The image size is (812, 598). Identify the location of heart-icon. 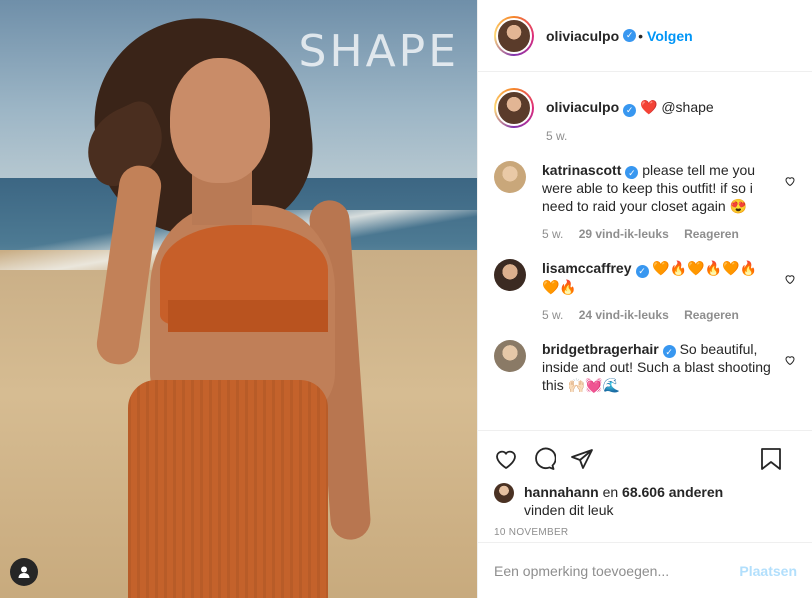
(506, 459).